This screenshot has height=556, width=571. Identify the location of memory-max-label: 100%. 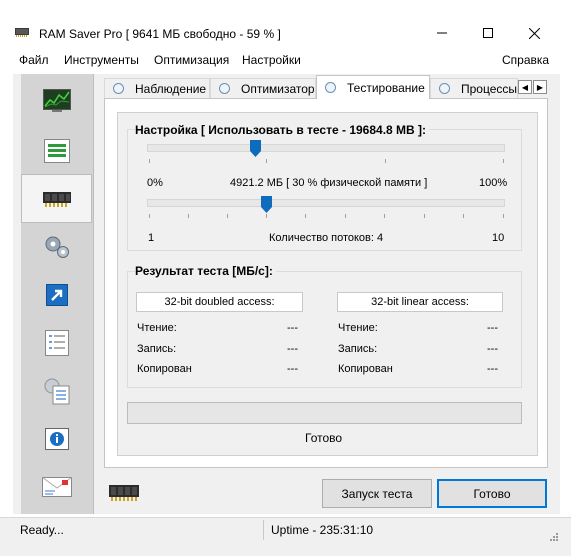
(493, 183).